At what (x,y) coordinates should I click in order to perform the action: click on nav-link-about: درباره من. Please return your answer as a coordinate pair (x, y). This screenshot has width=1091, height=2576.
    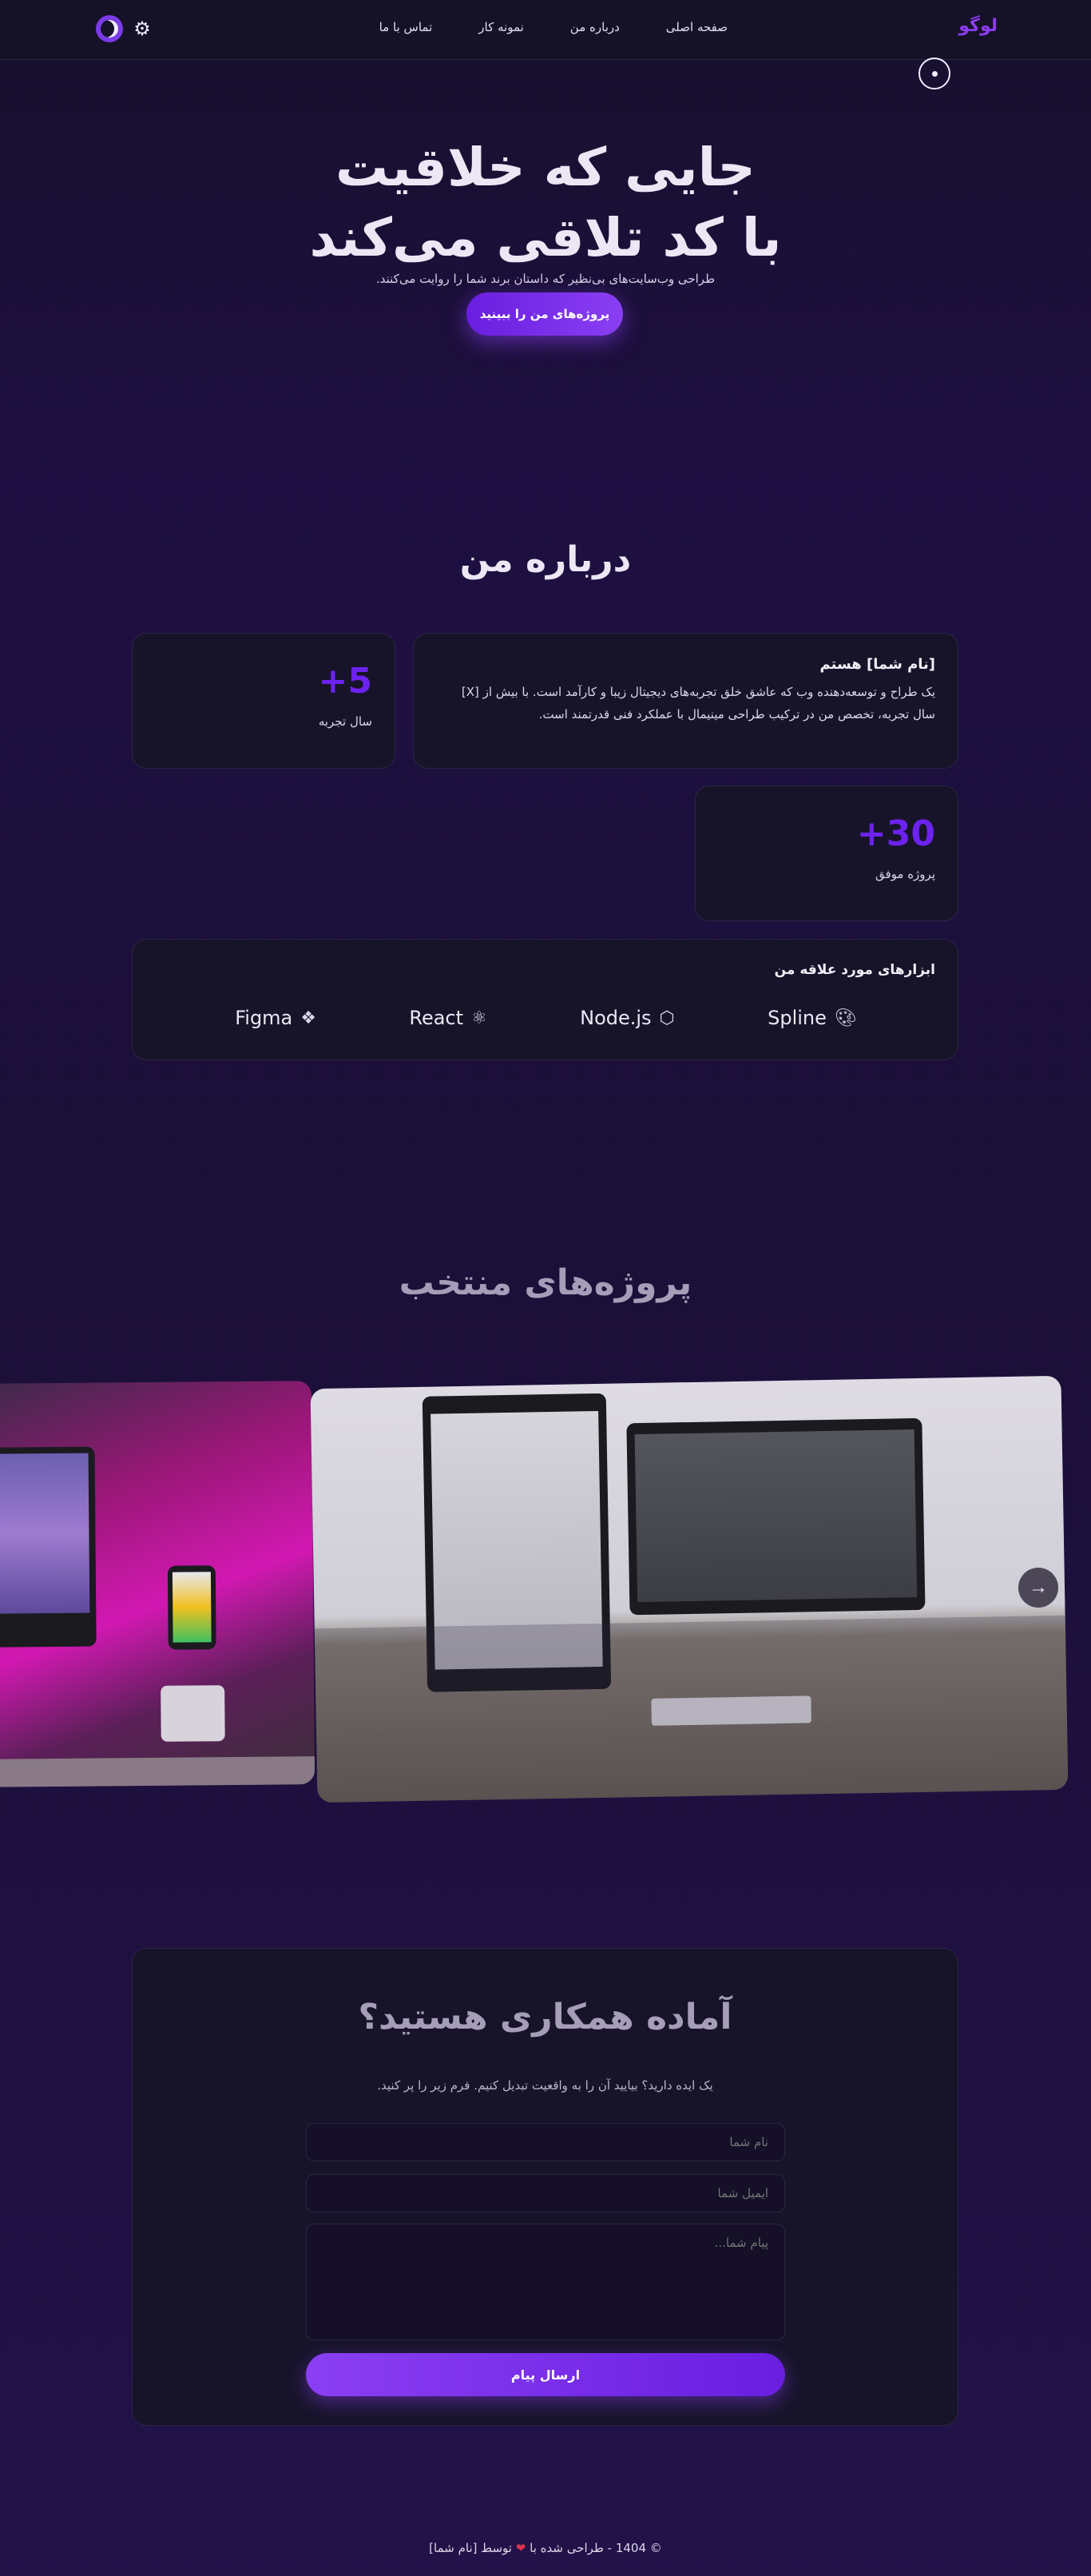
    Looking at the image, I should click on (595, 27).